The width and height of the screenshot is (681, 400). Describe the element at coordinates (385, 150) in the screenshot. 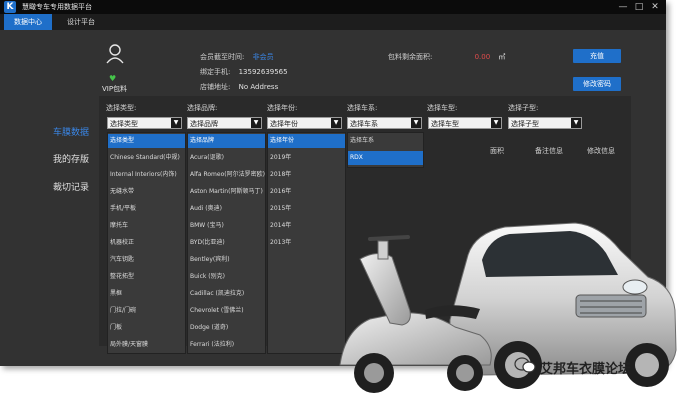

I see `series-dropdown-list: 选择车系 RDX` at that location.